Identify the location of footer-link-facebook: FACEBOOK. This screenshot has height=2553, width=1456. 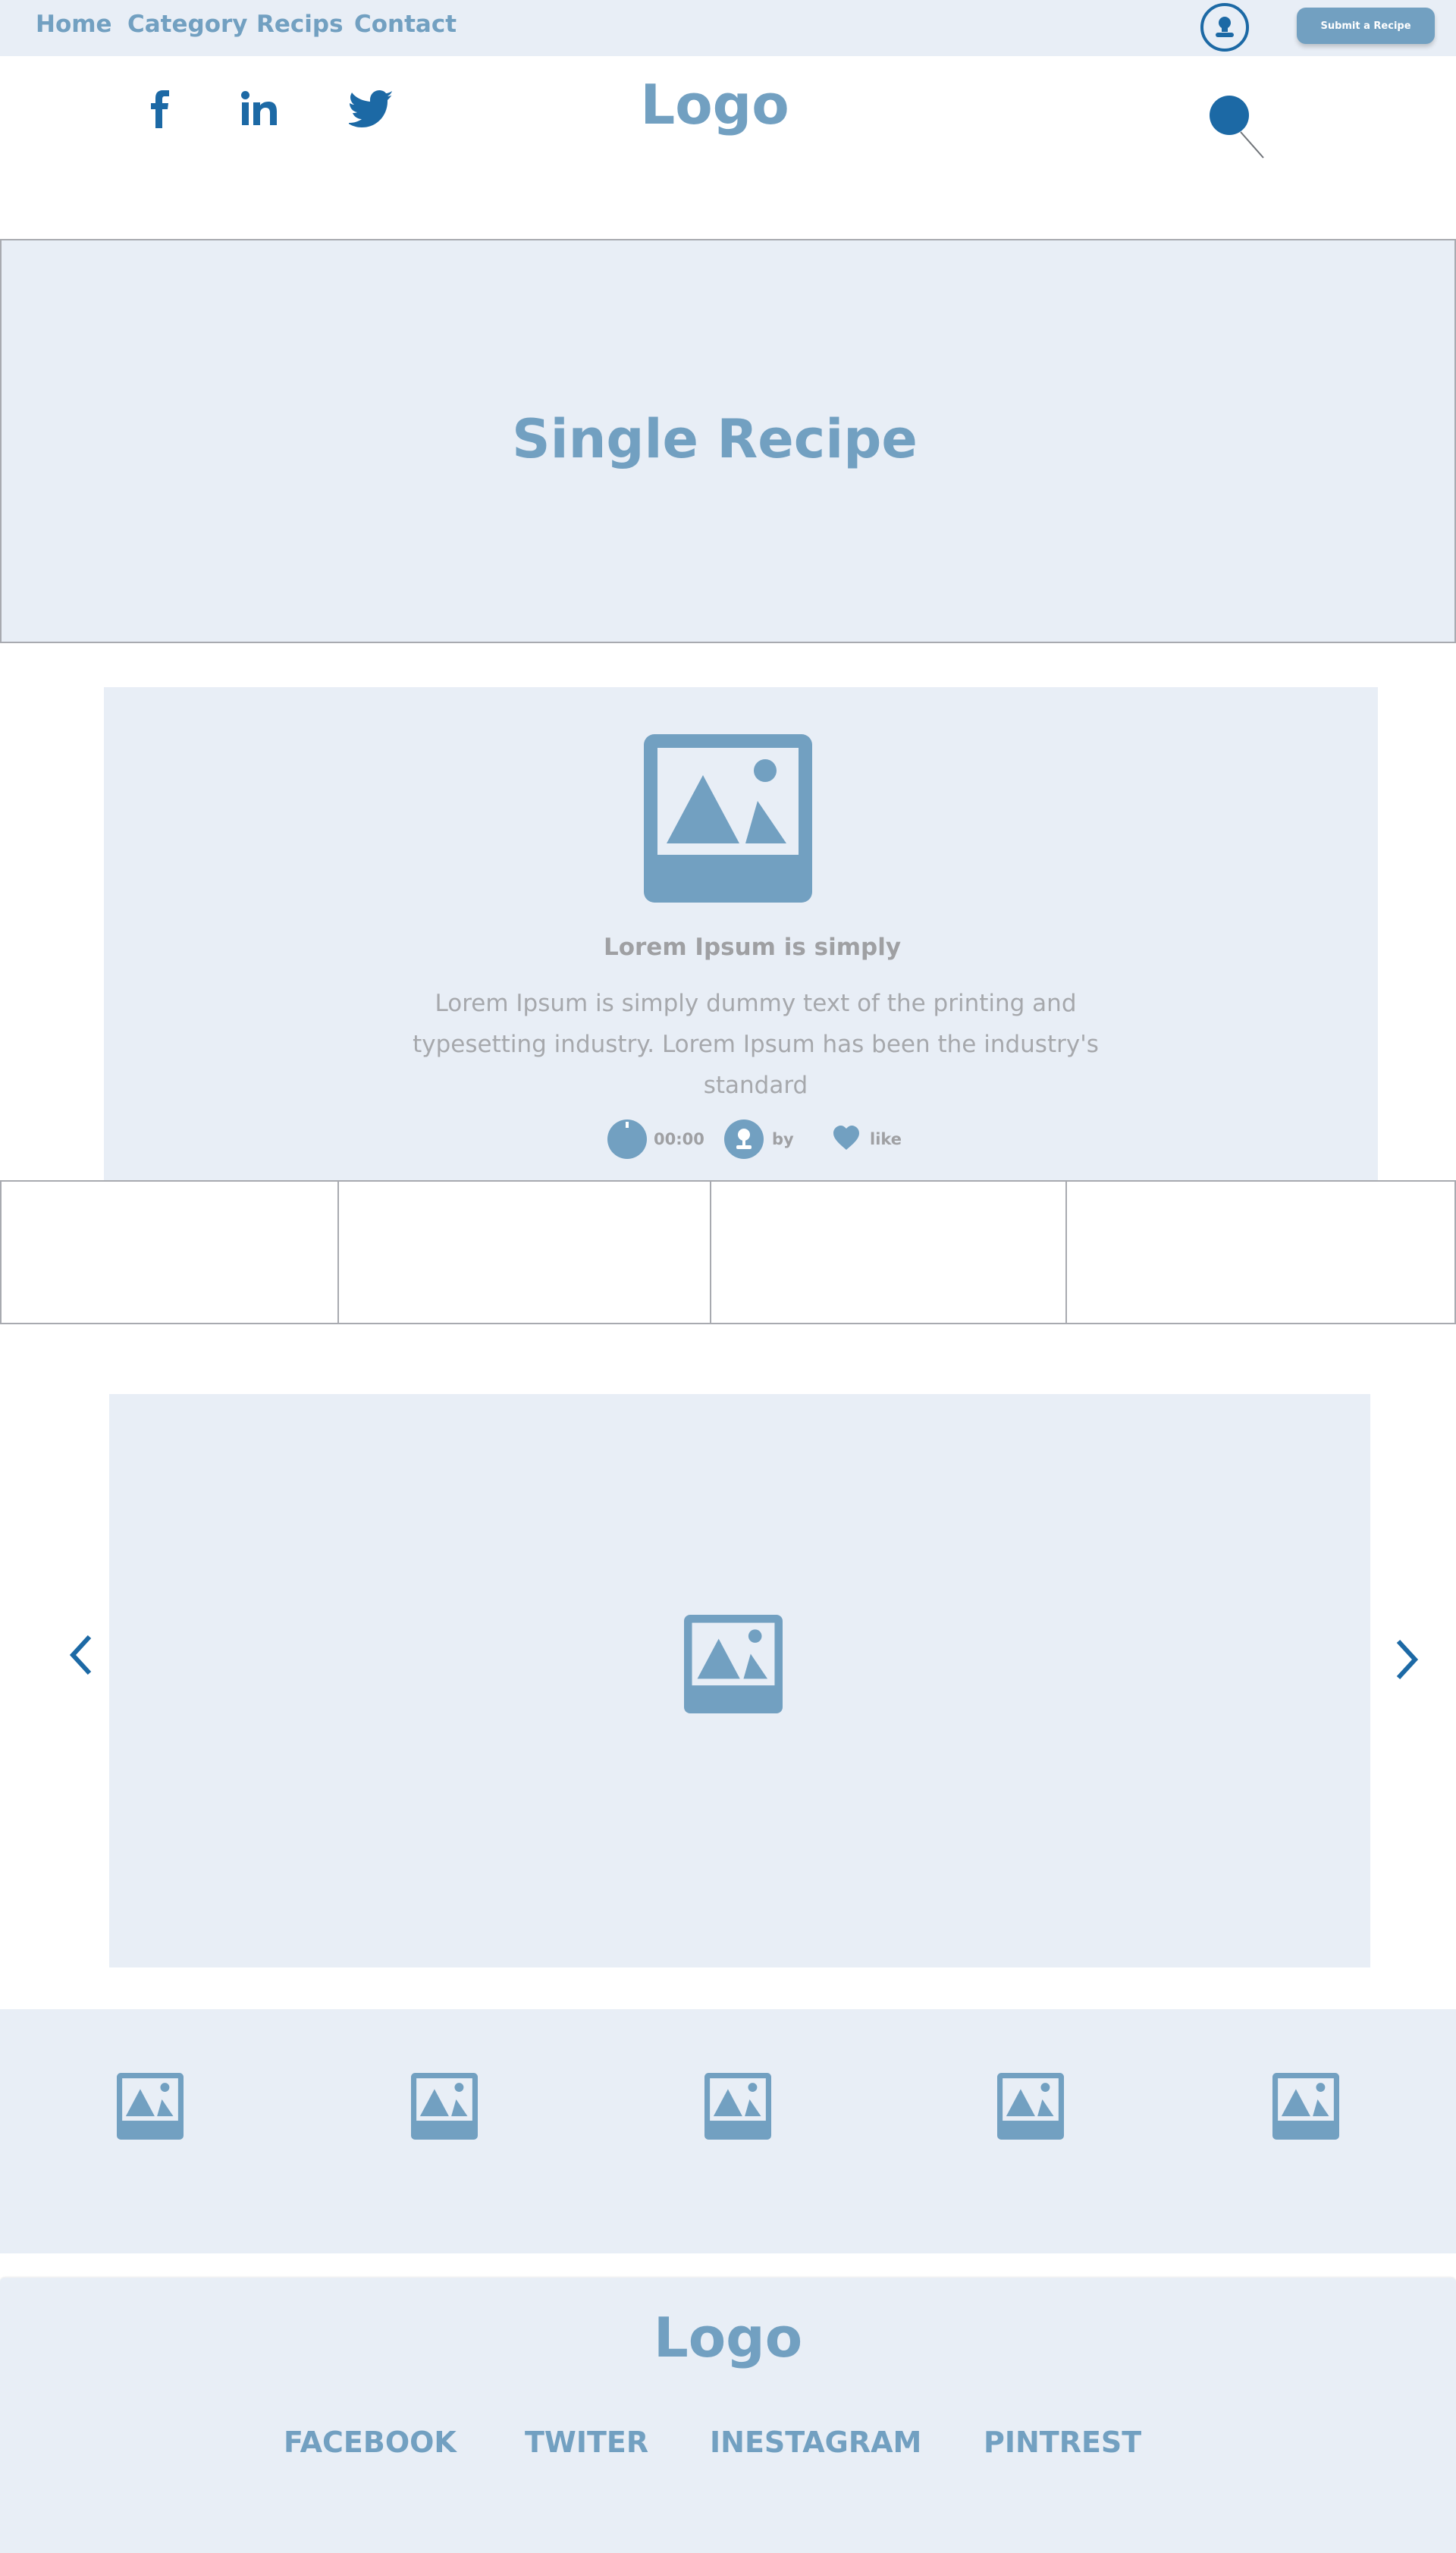
(370, 2442).